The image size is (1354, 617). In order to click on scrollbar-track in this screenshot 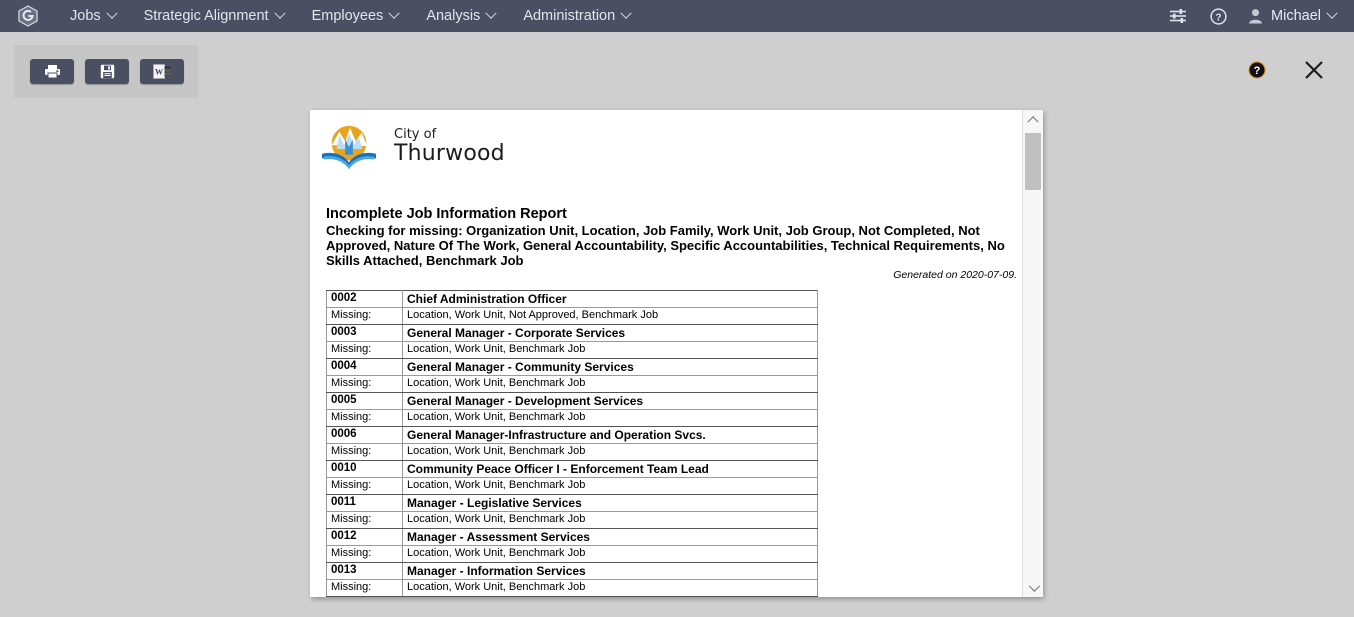, I will do `click(1032, 353)`.